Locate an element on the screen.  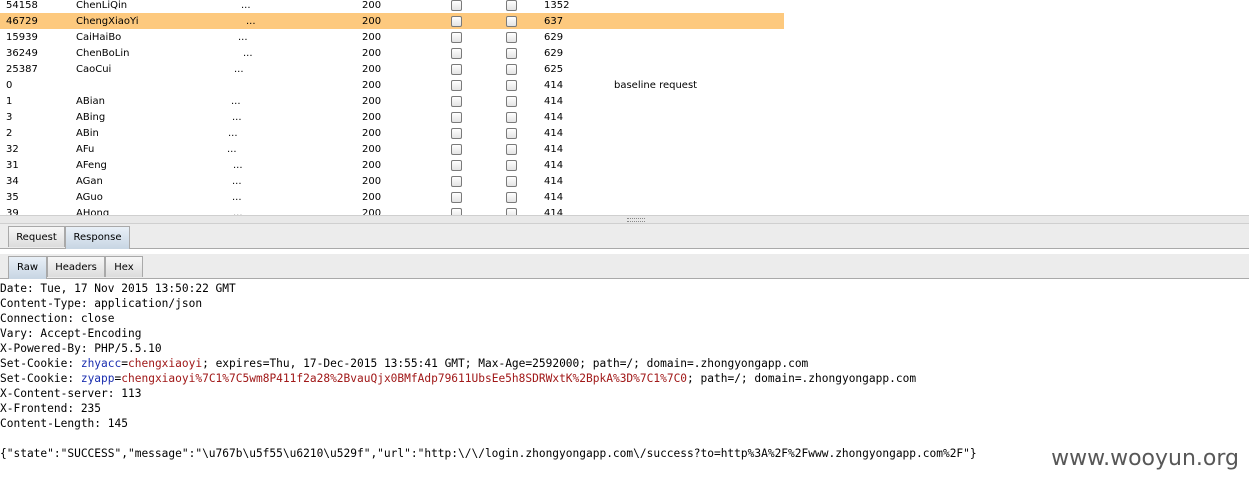
payload-value: ChenLiQin is located at coordinates (102, 5).